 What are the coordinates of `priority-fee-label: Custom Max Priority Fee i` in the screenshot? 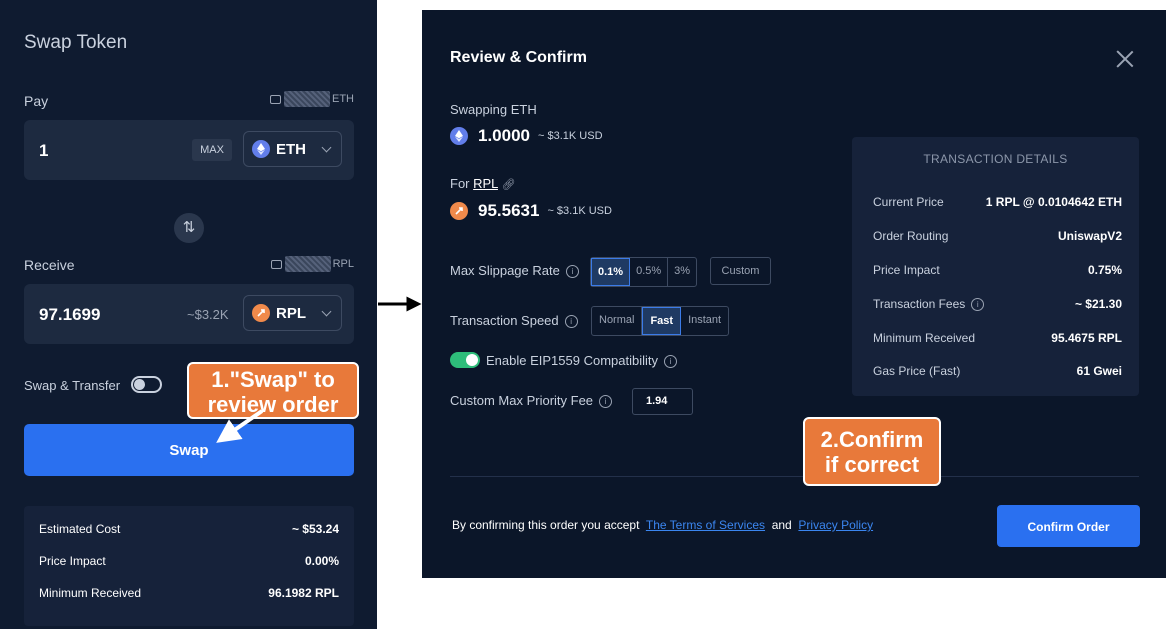 It's located at (531, 401).